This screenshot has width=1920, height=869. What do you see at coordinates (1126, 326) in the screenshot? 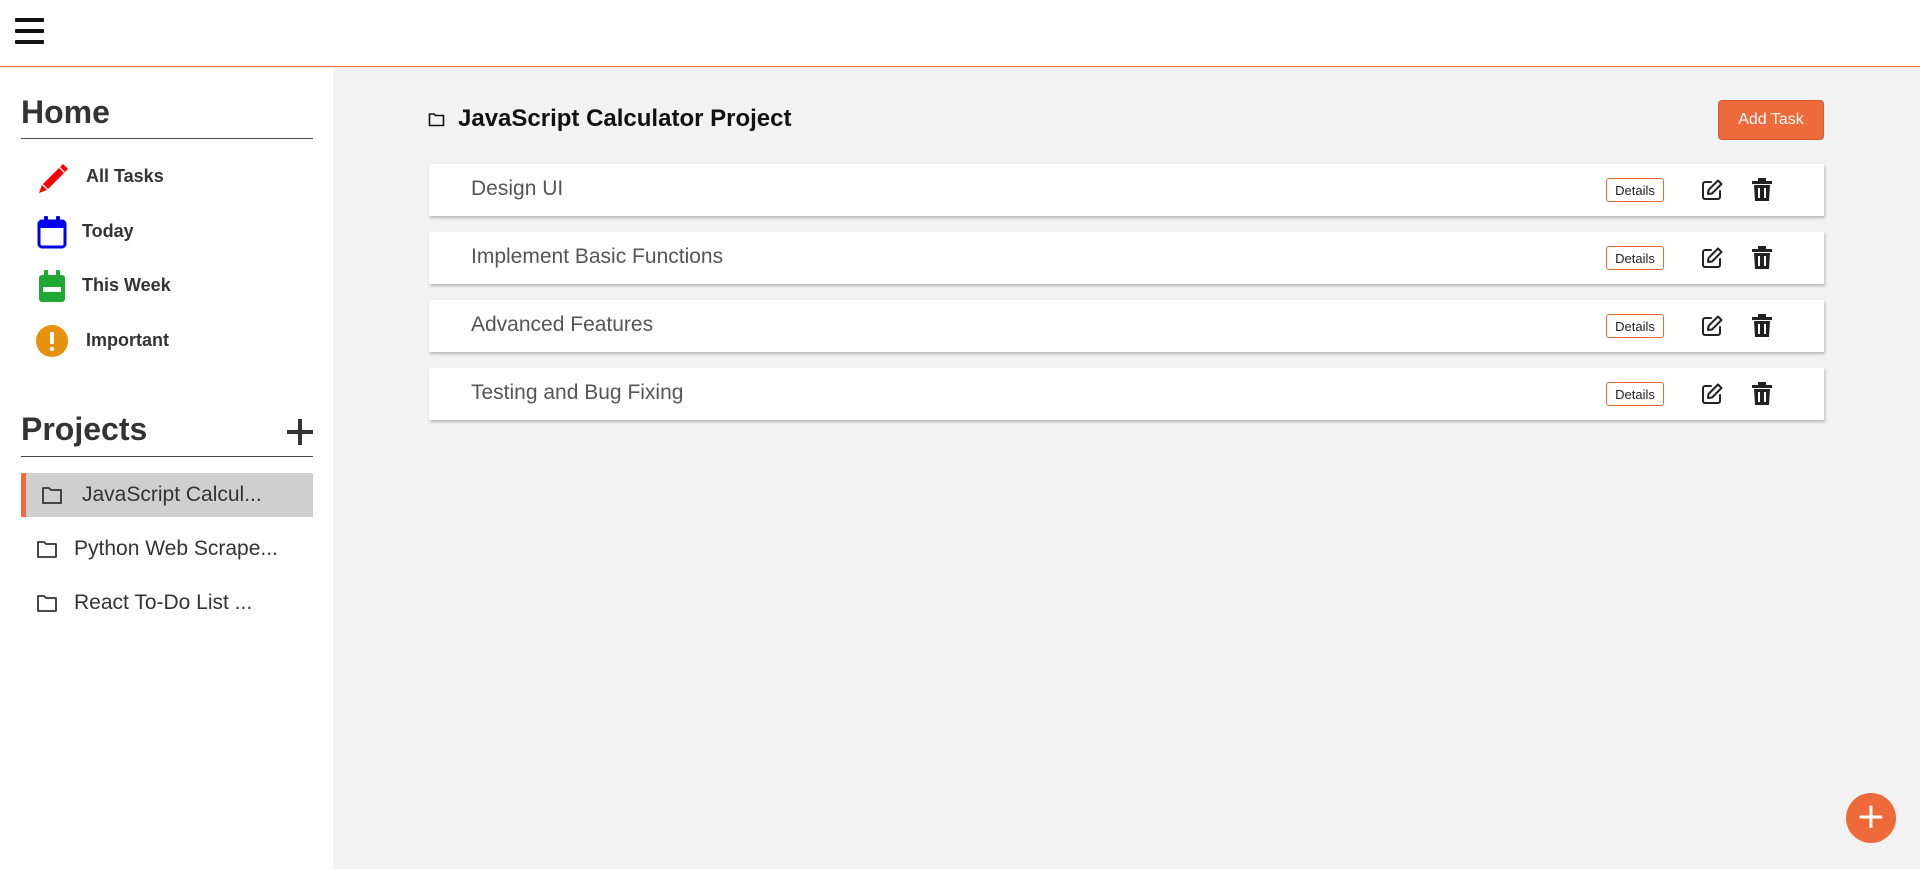
I see `task-row: Advanced Features Details` at bounding box center [1126, 326].